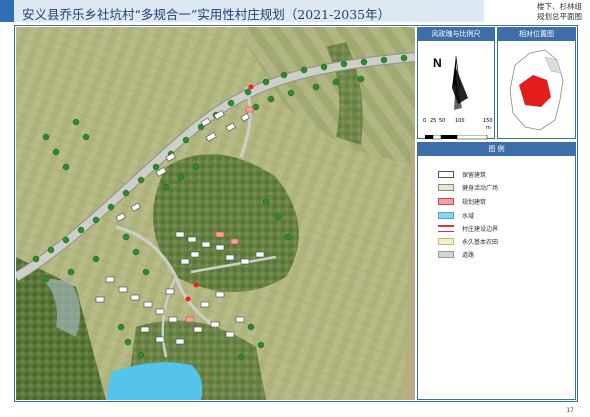 The width and height of the screenshot is (590, 417). I want to click on location-title: 相对位置图, so click(536, 34).